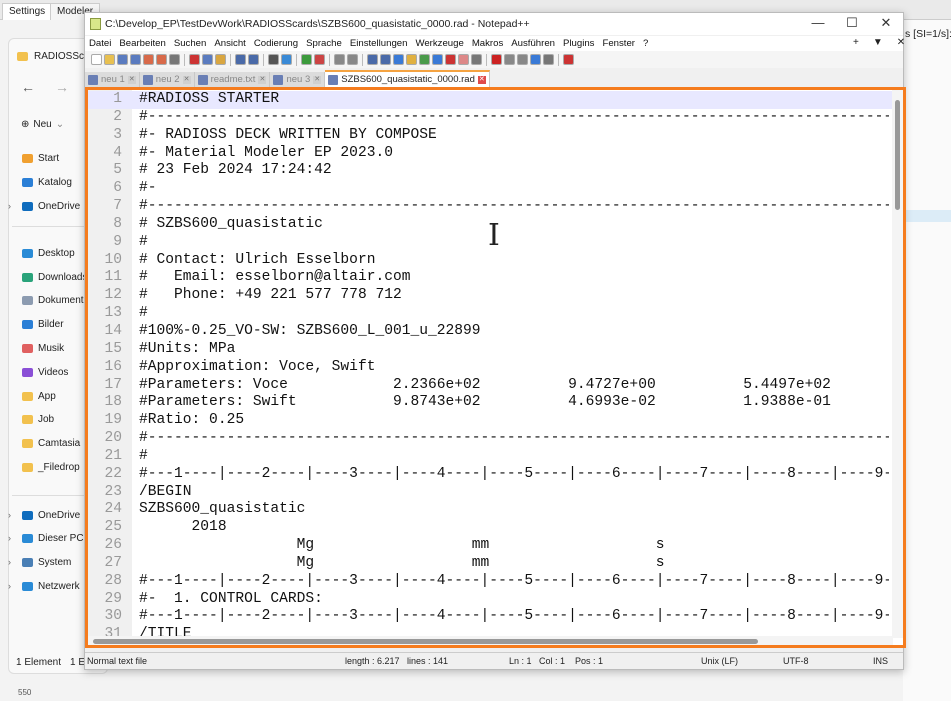 The image size is (951, 701). Describe the element at coordinates (167, 79) in the screenshot. I see `tab-neu-2: neu 2 ✕` at that location.